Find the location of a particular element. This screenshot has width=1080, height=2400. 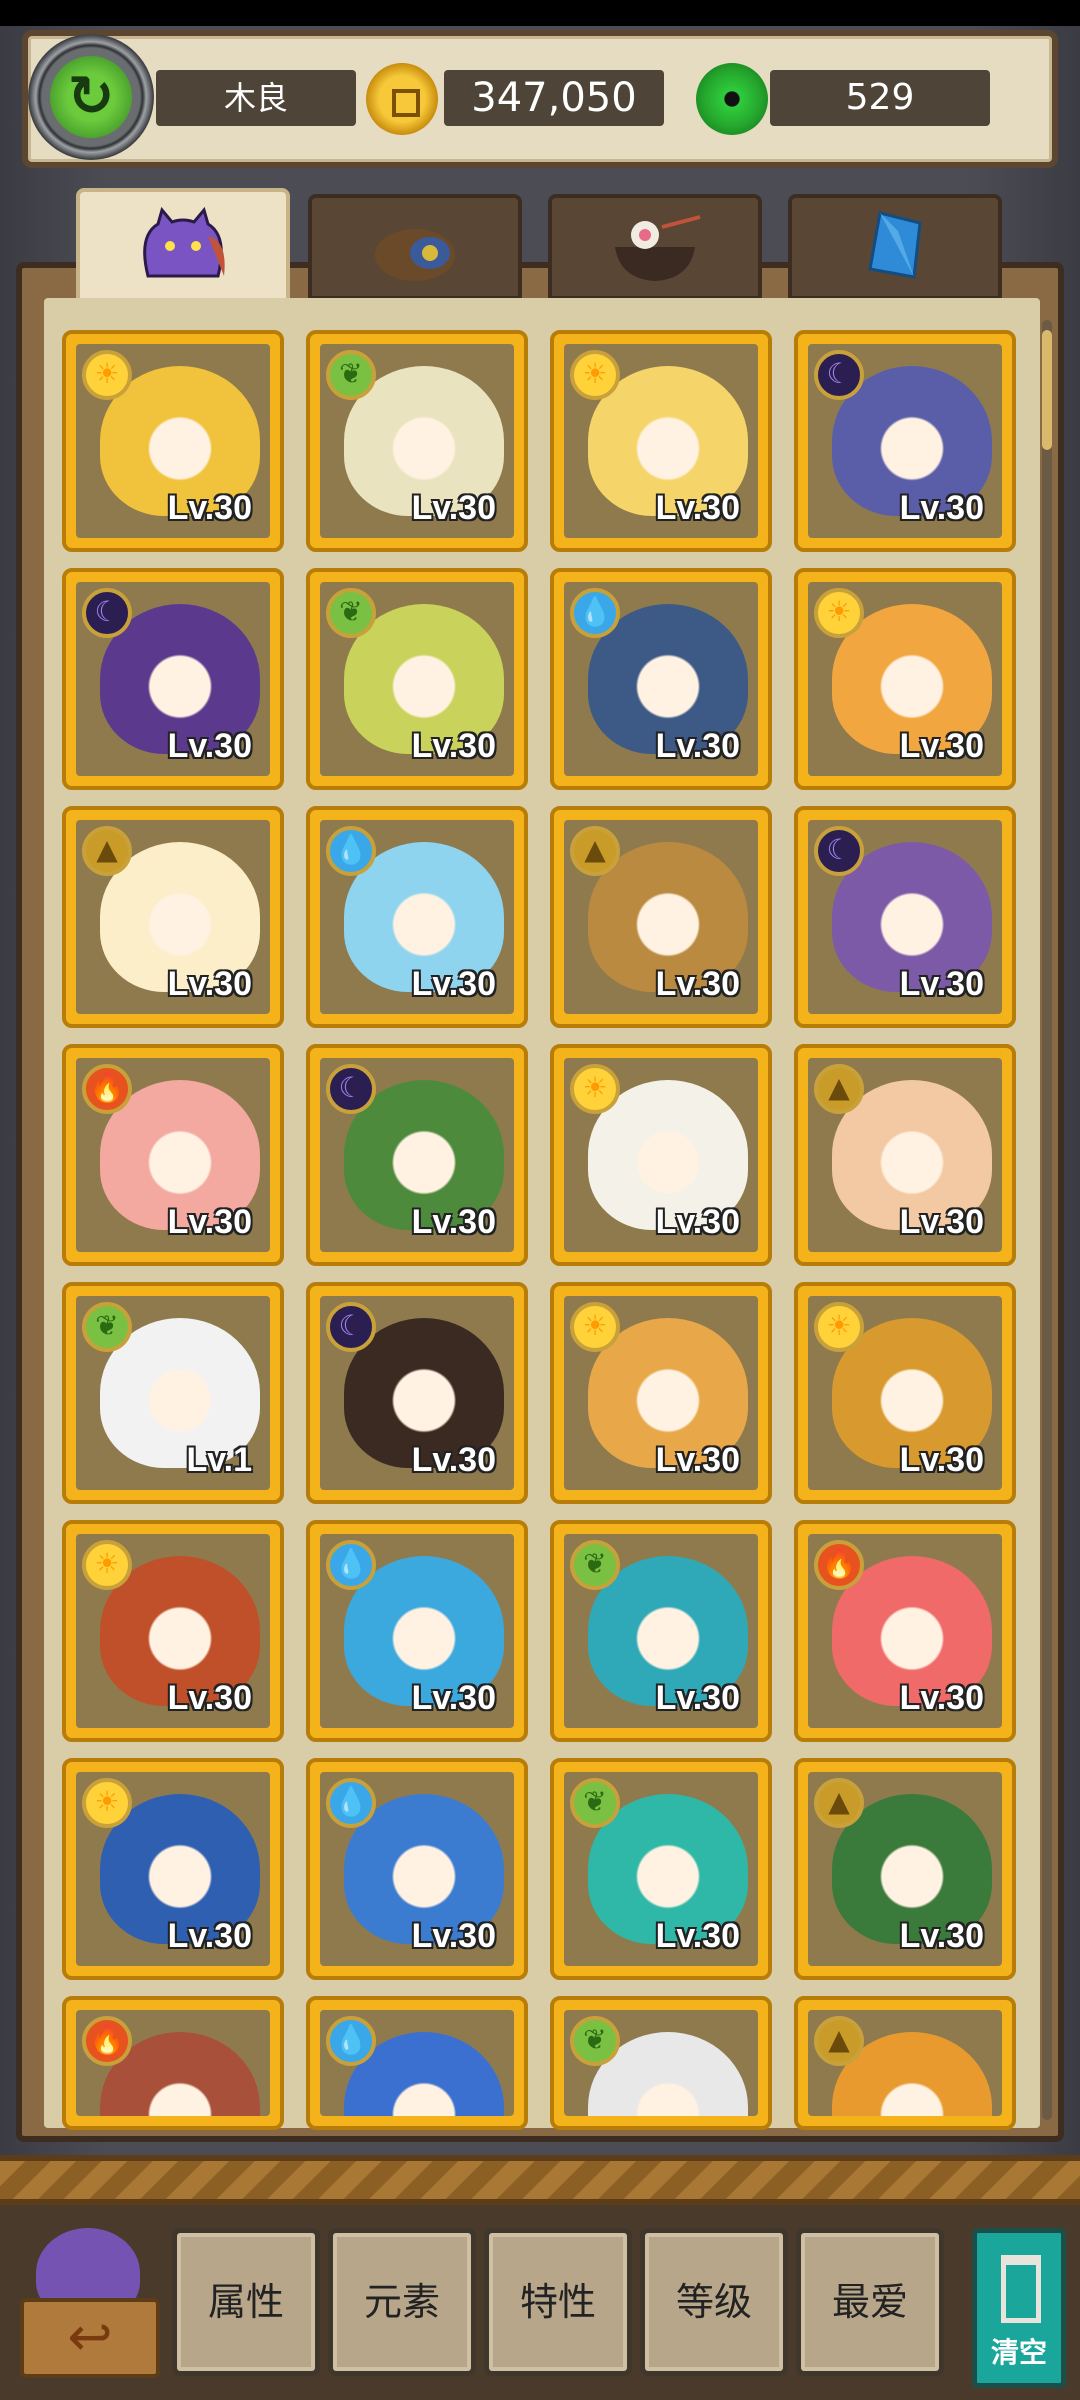

filter-level-button: 等级 is located at coordinates (714, 2302).